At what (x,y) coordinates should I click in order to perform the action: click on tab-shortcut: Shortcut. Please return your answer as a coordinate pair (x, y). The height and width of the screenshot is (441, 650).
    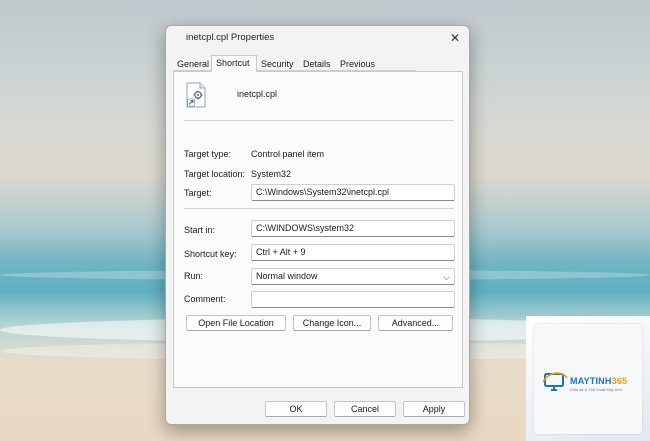
    Looking at the image, I should click on (234, 63).